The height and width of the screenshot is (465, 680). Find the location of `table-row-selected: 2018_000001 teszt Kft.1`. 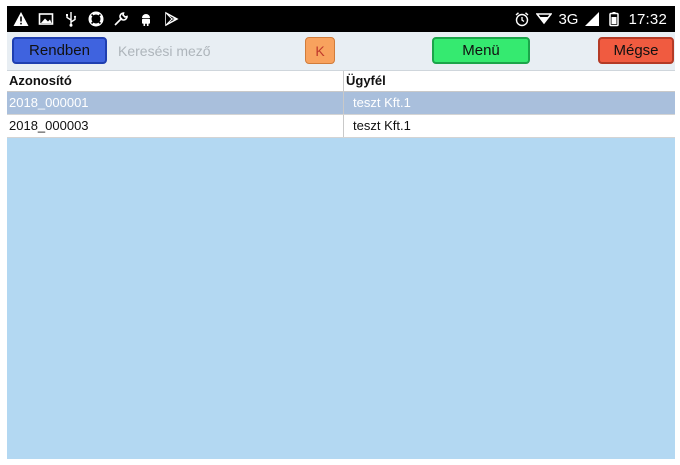

table-row-selected: 2018_000001 teszt Kft.1 is located at coordinates (341, 103).